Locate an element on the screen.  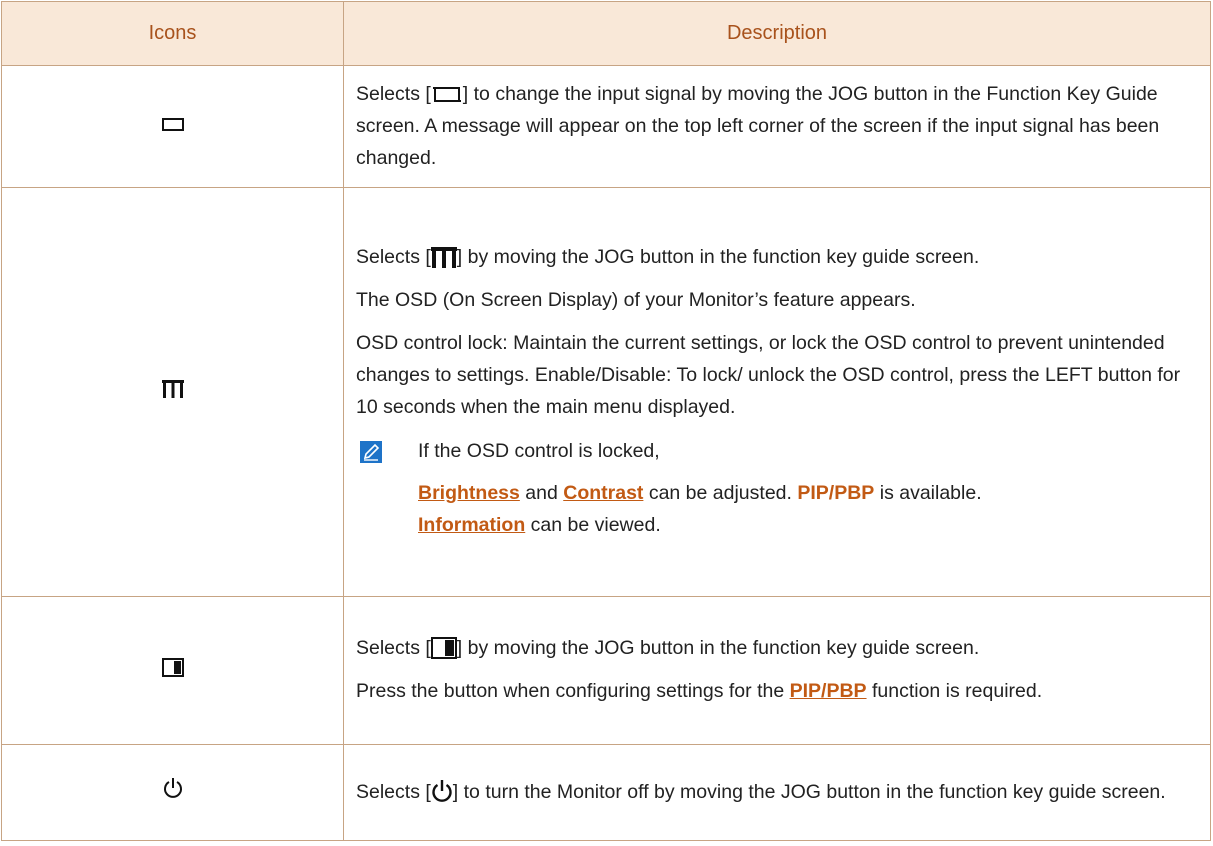
header-description: Description is located at coordinates (777, 33).